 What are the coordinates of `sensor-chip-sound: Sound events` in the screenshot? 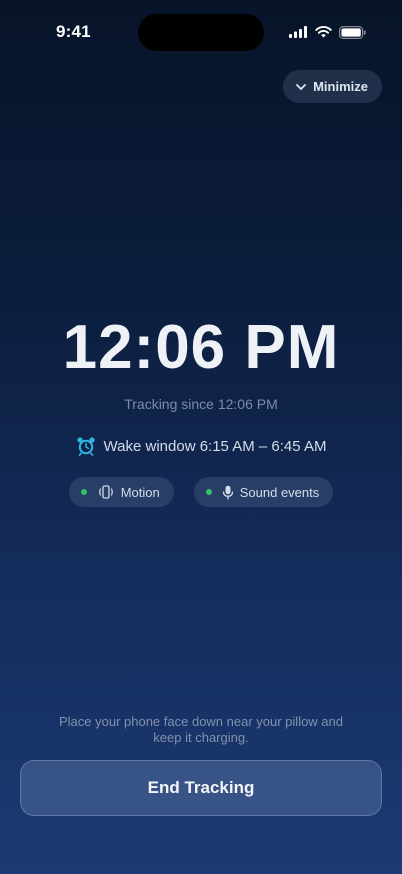 It's located at (263, 492).